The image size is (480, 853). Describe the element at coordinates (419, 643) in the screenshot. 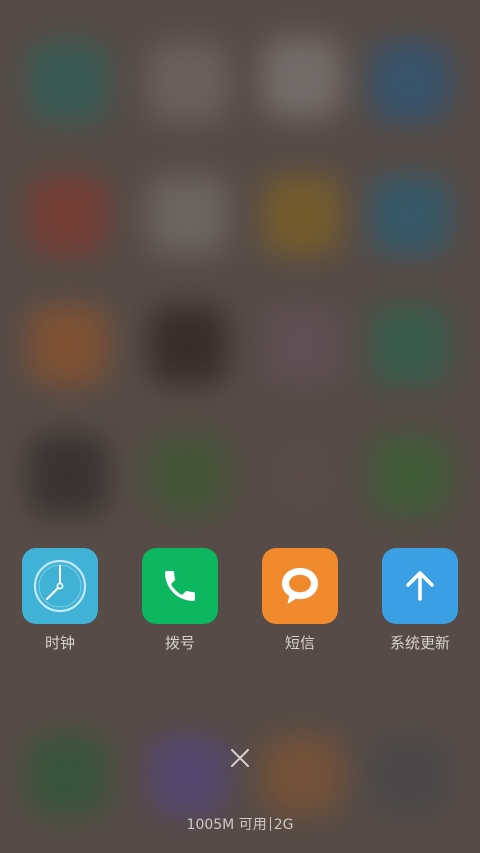

I see `recent-app-label: 系统更新` at that location.